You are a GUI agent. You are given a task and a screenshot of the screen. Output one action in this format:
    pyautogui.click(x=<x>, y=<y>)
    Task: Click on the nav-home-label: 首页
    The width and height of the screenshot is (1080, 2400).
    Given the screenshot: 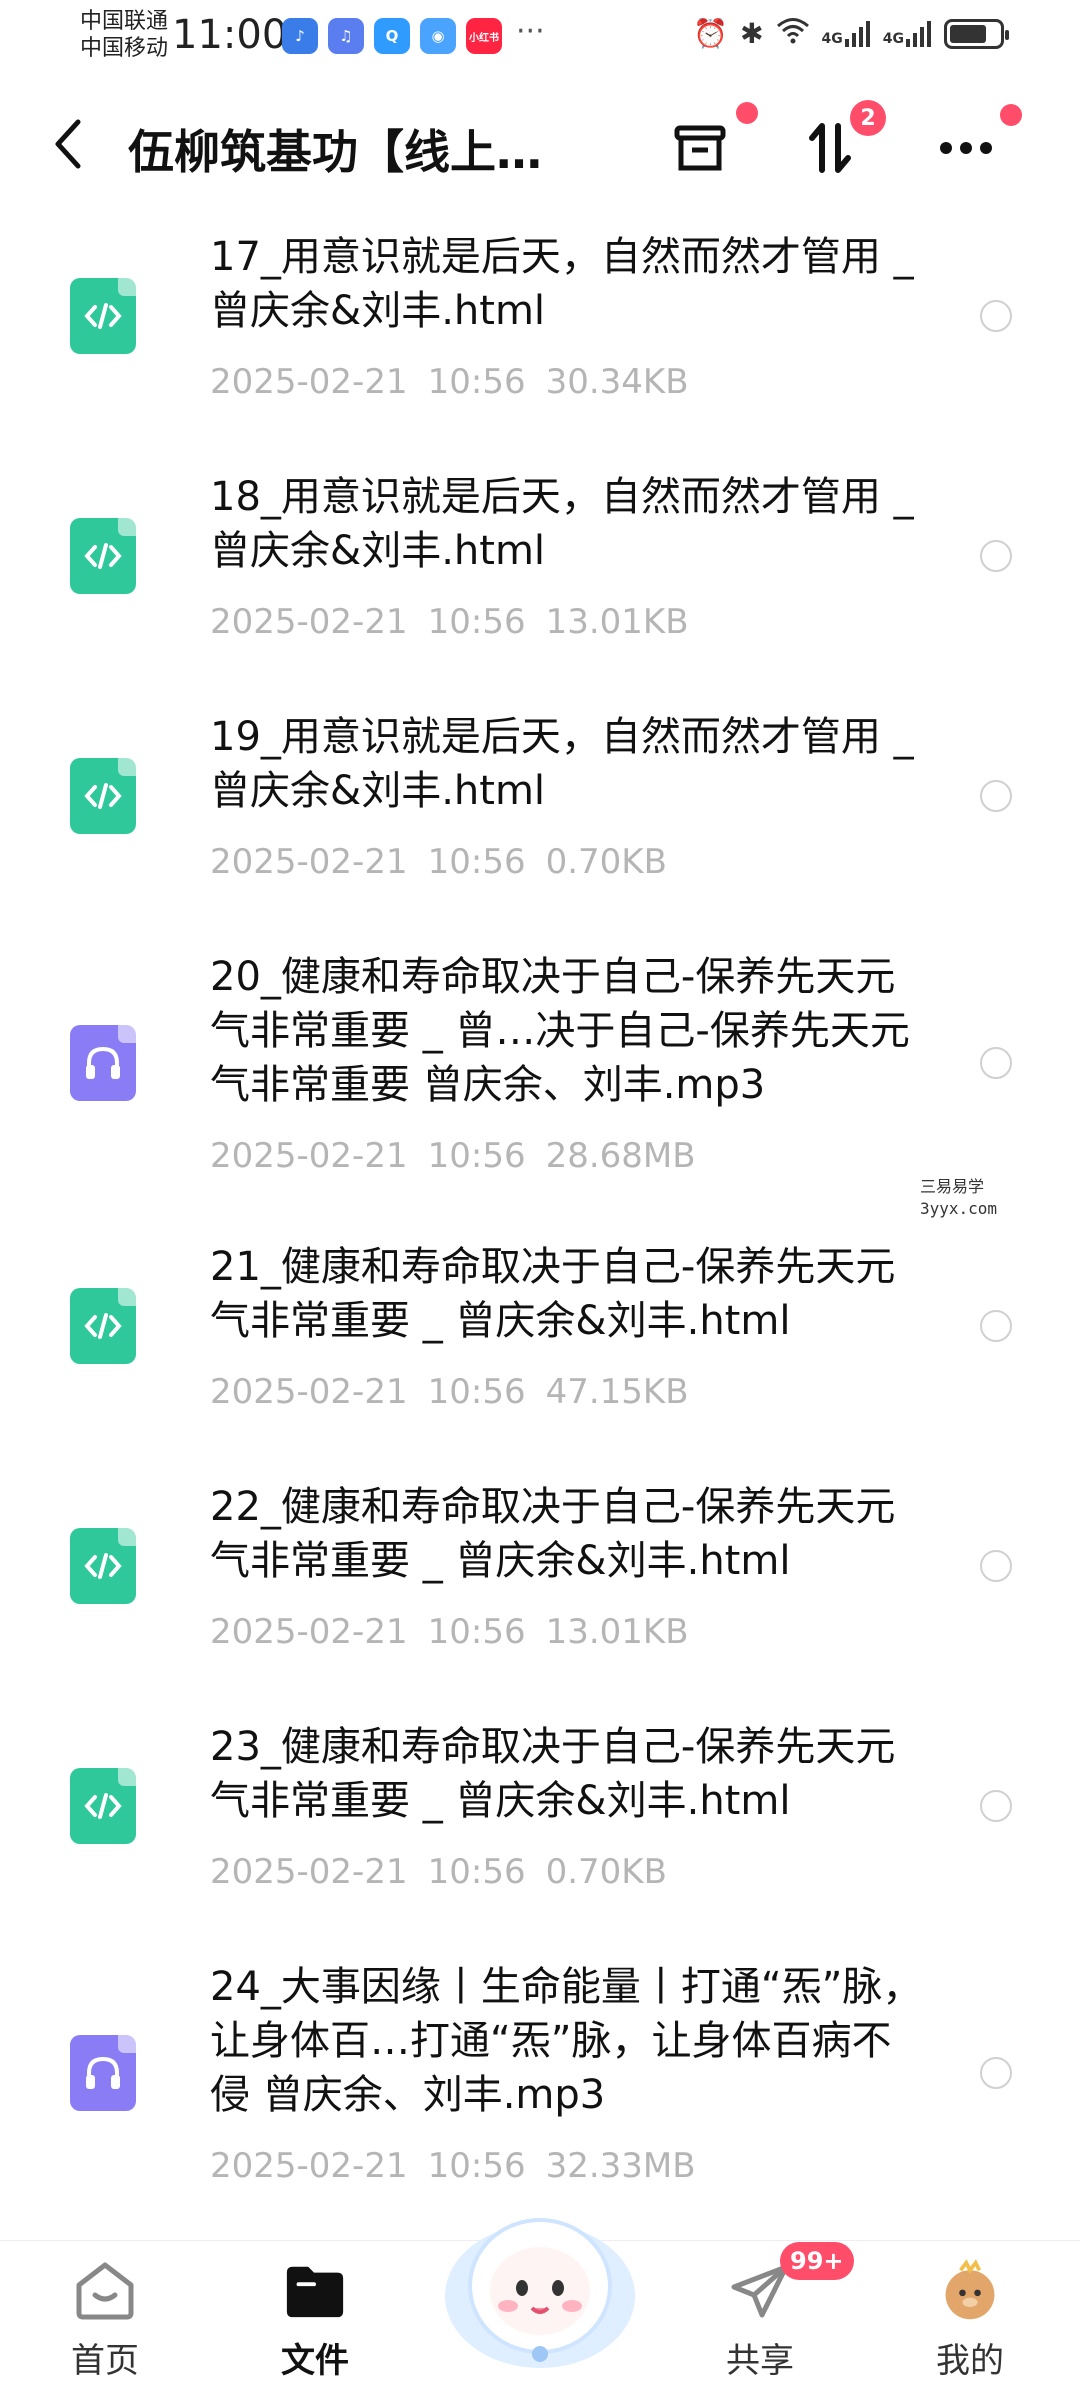 What is the action you would take?
    pyautogui.click(x=105, y=2361)
    